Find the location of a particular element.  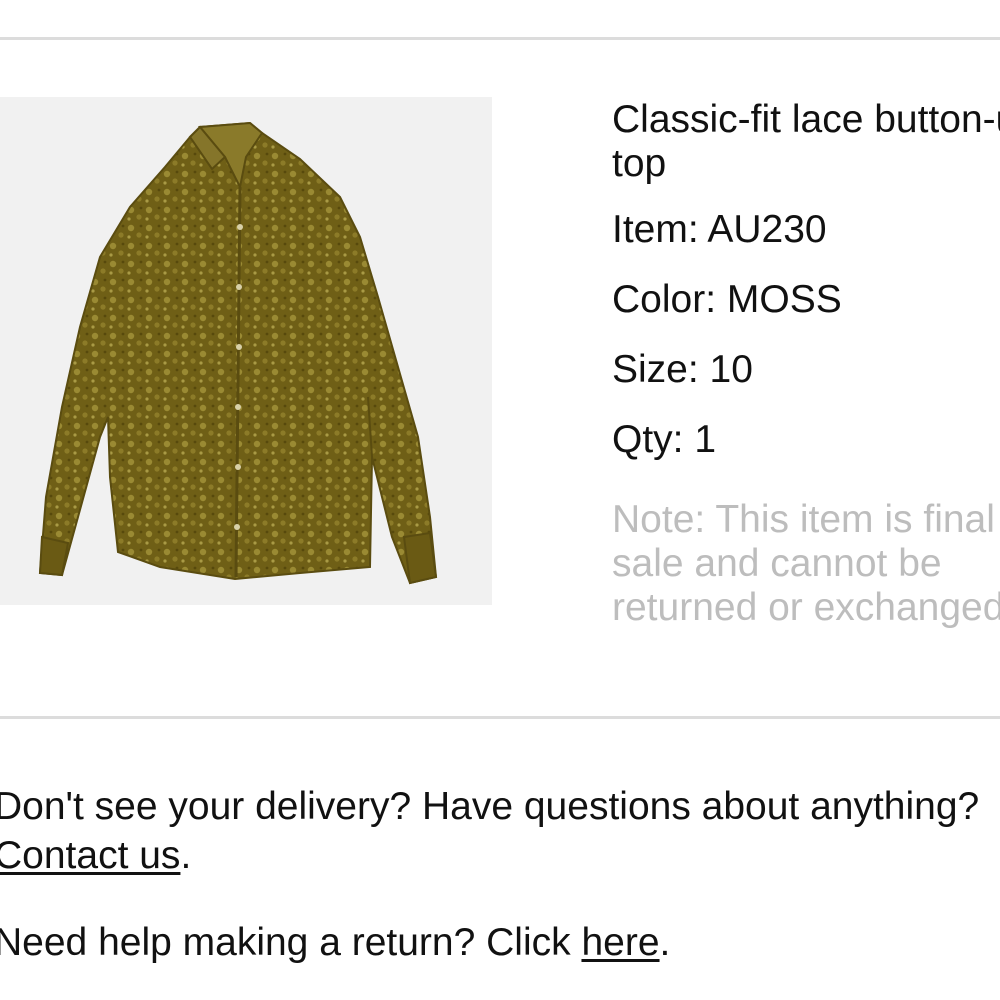

return-line: Need help making a return? Click here. is located at coordinates (500, 942).